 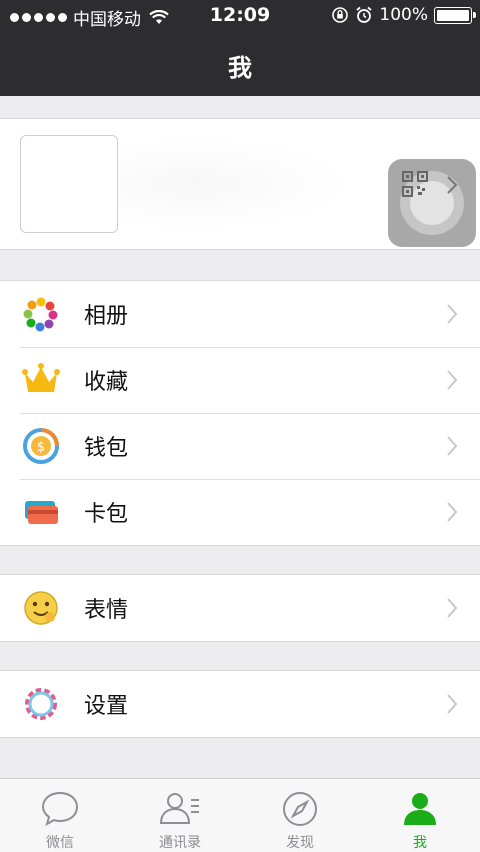 I want to click on menu-item-label: 卡包, so click(x=106, y=514).